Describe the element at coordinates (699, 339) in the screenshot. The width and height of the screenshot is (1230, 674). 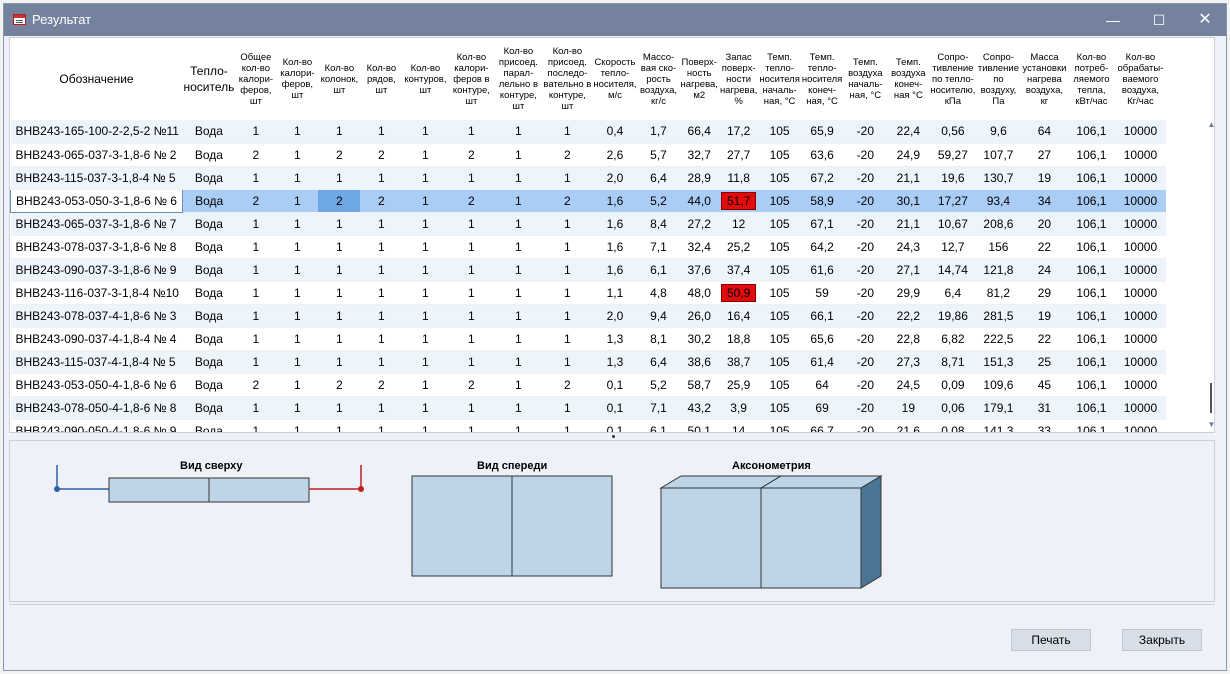
I see `table-cell: 30,2` at that location.